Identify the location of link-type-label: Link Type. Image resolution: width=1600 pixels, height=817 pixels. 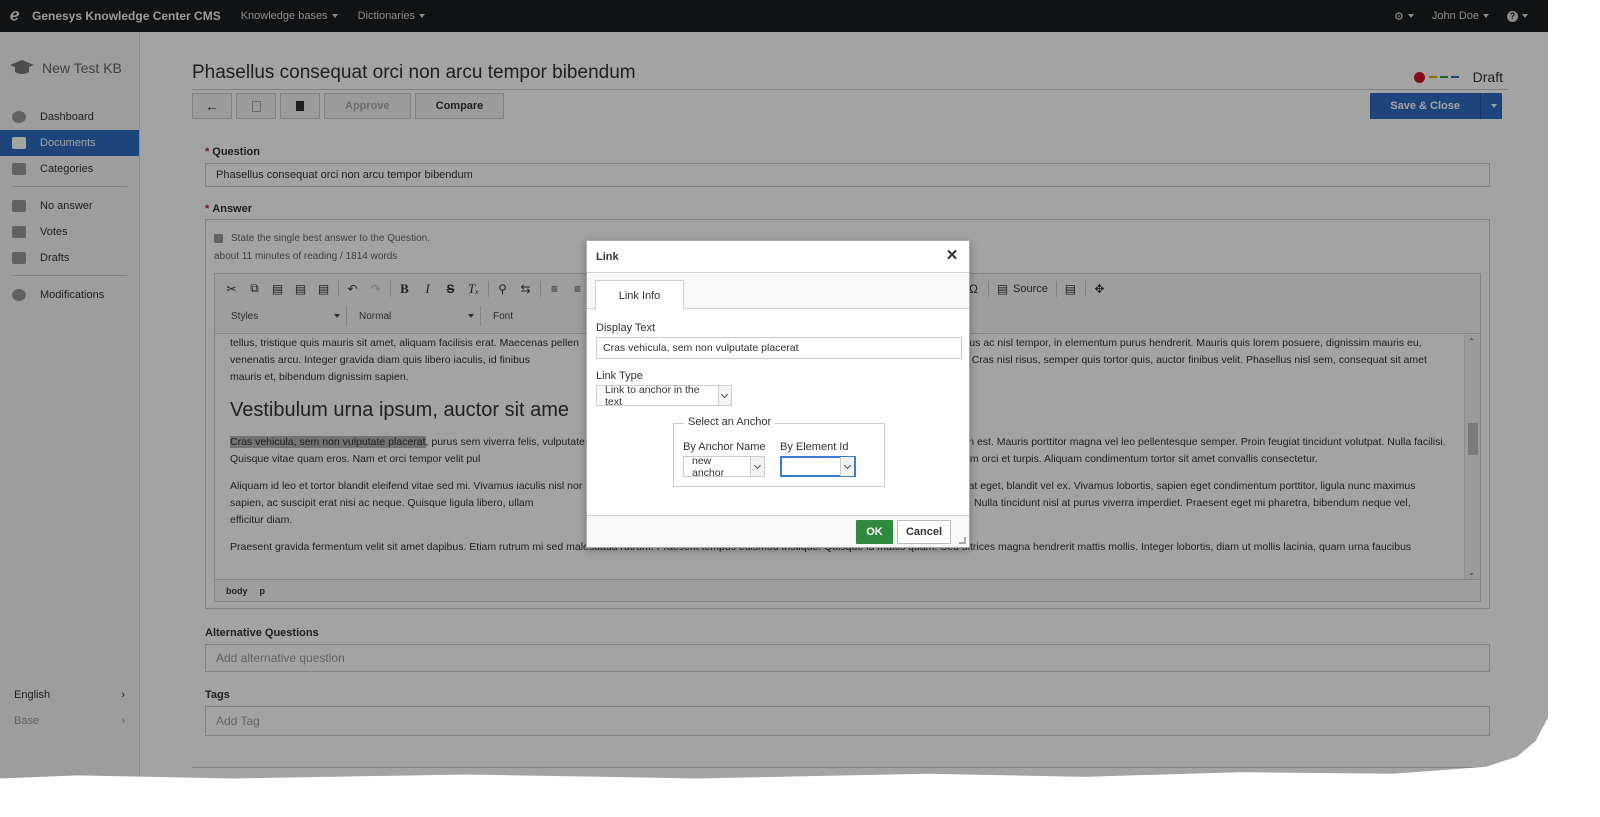
(619, 376).